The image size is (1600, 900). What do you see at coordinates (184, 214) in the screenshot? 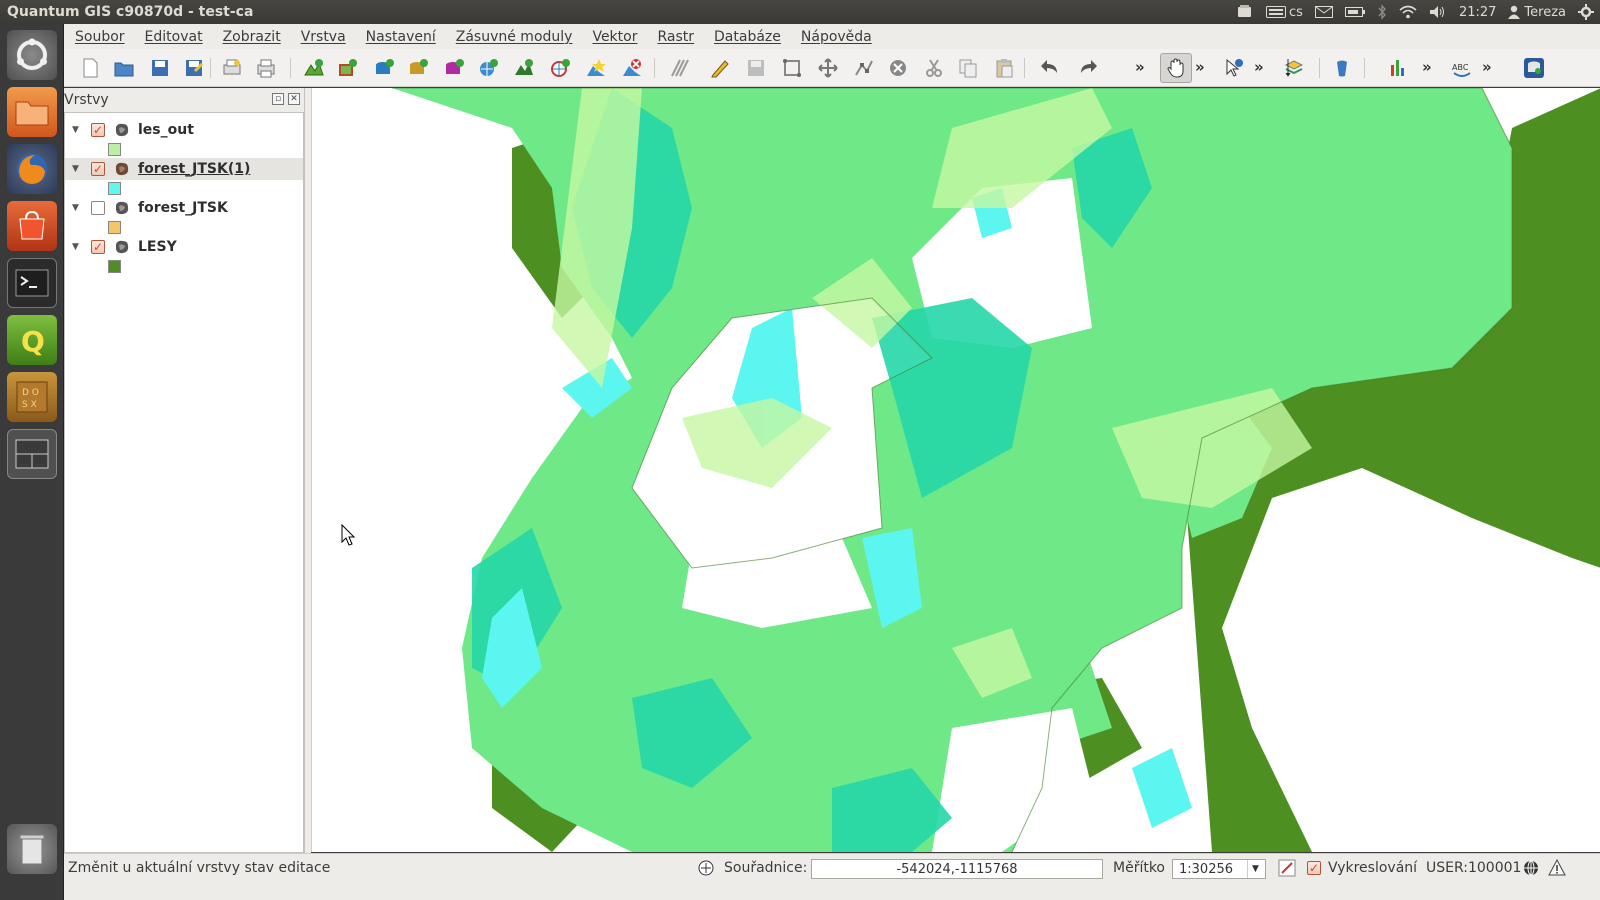
I see `layer-item-forest-jtsk: ▼ forest_JTSK` at bounding box center [184, 214].